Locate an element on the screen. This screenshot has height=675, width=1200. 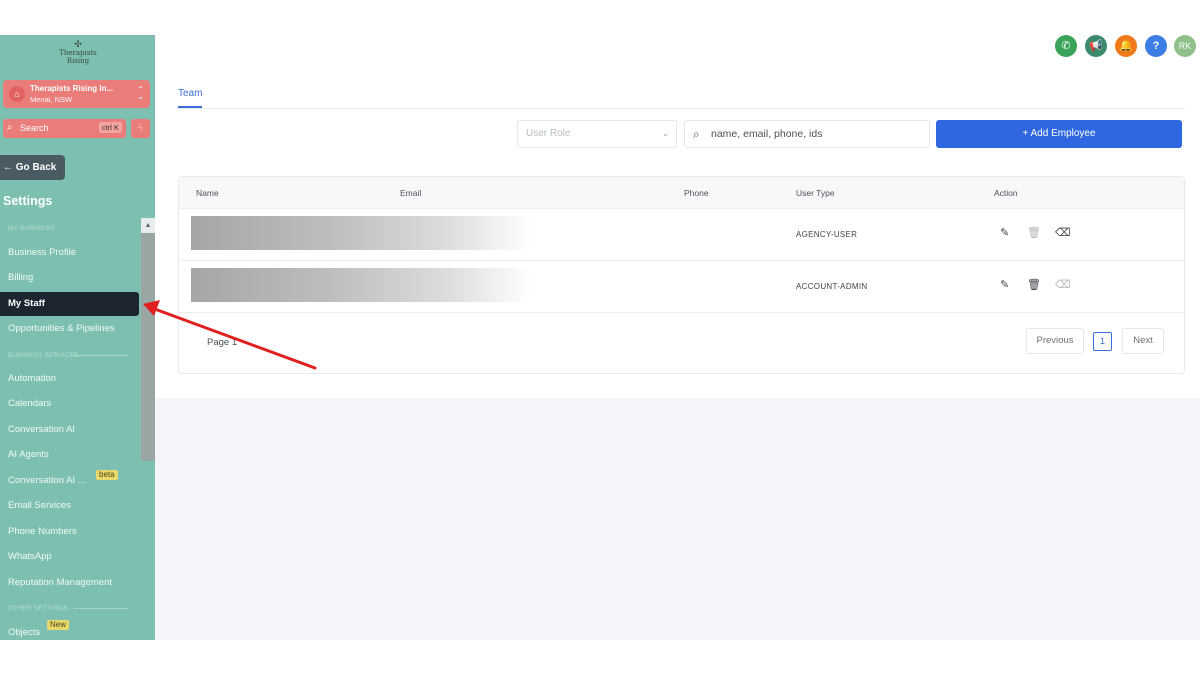
tab-team: Team is located at coordinates (190, 93).